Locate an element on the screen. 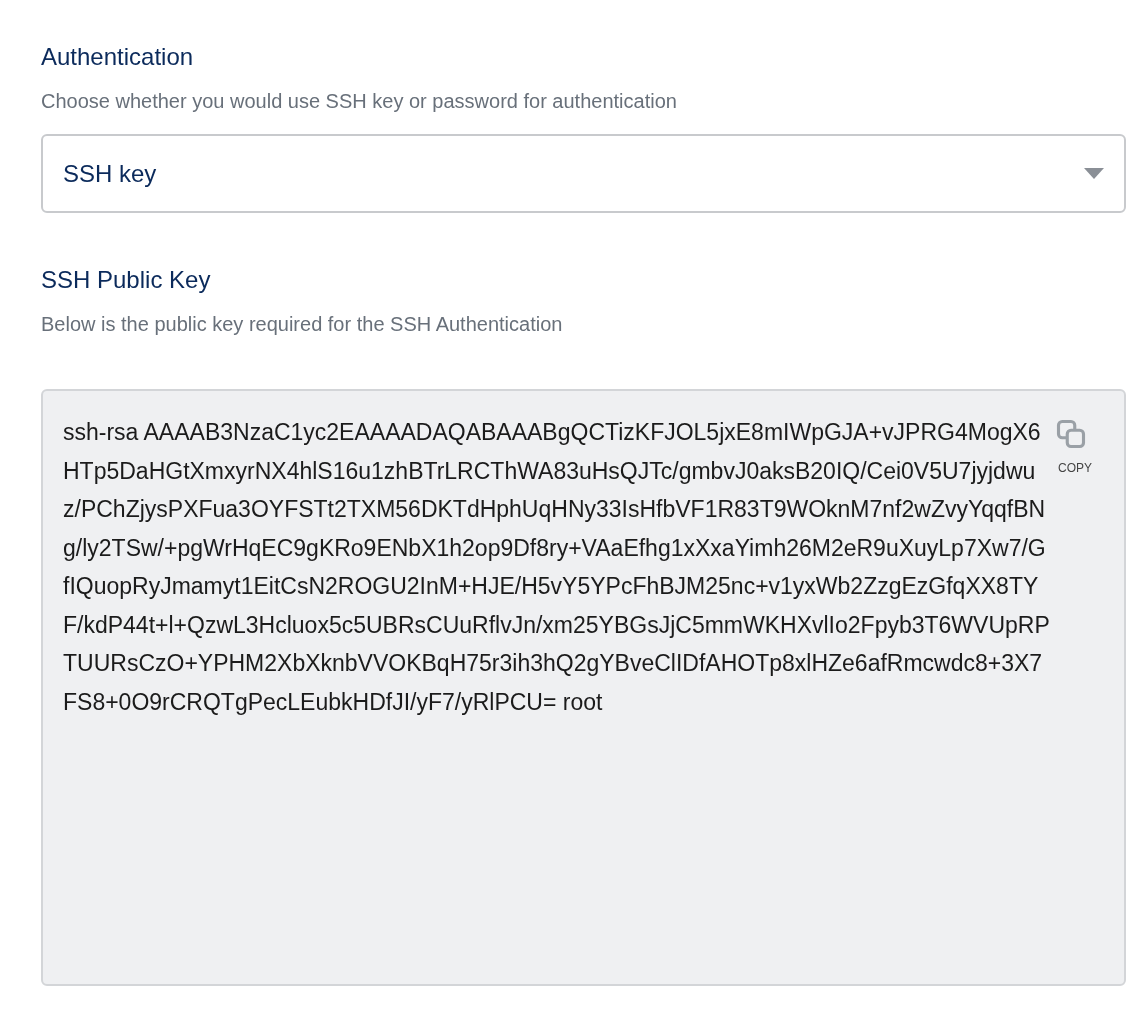  caret-icon is located at coordinates (1094, 173).